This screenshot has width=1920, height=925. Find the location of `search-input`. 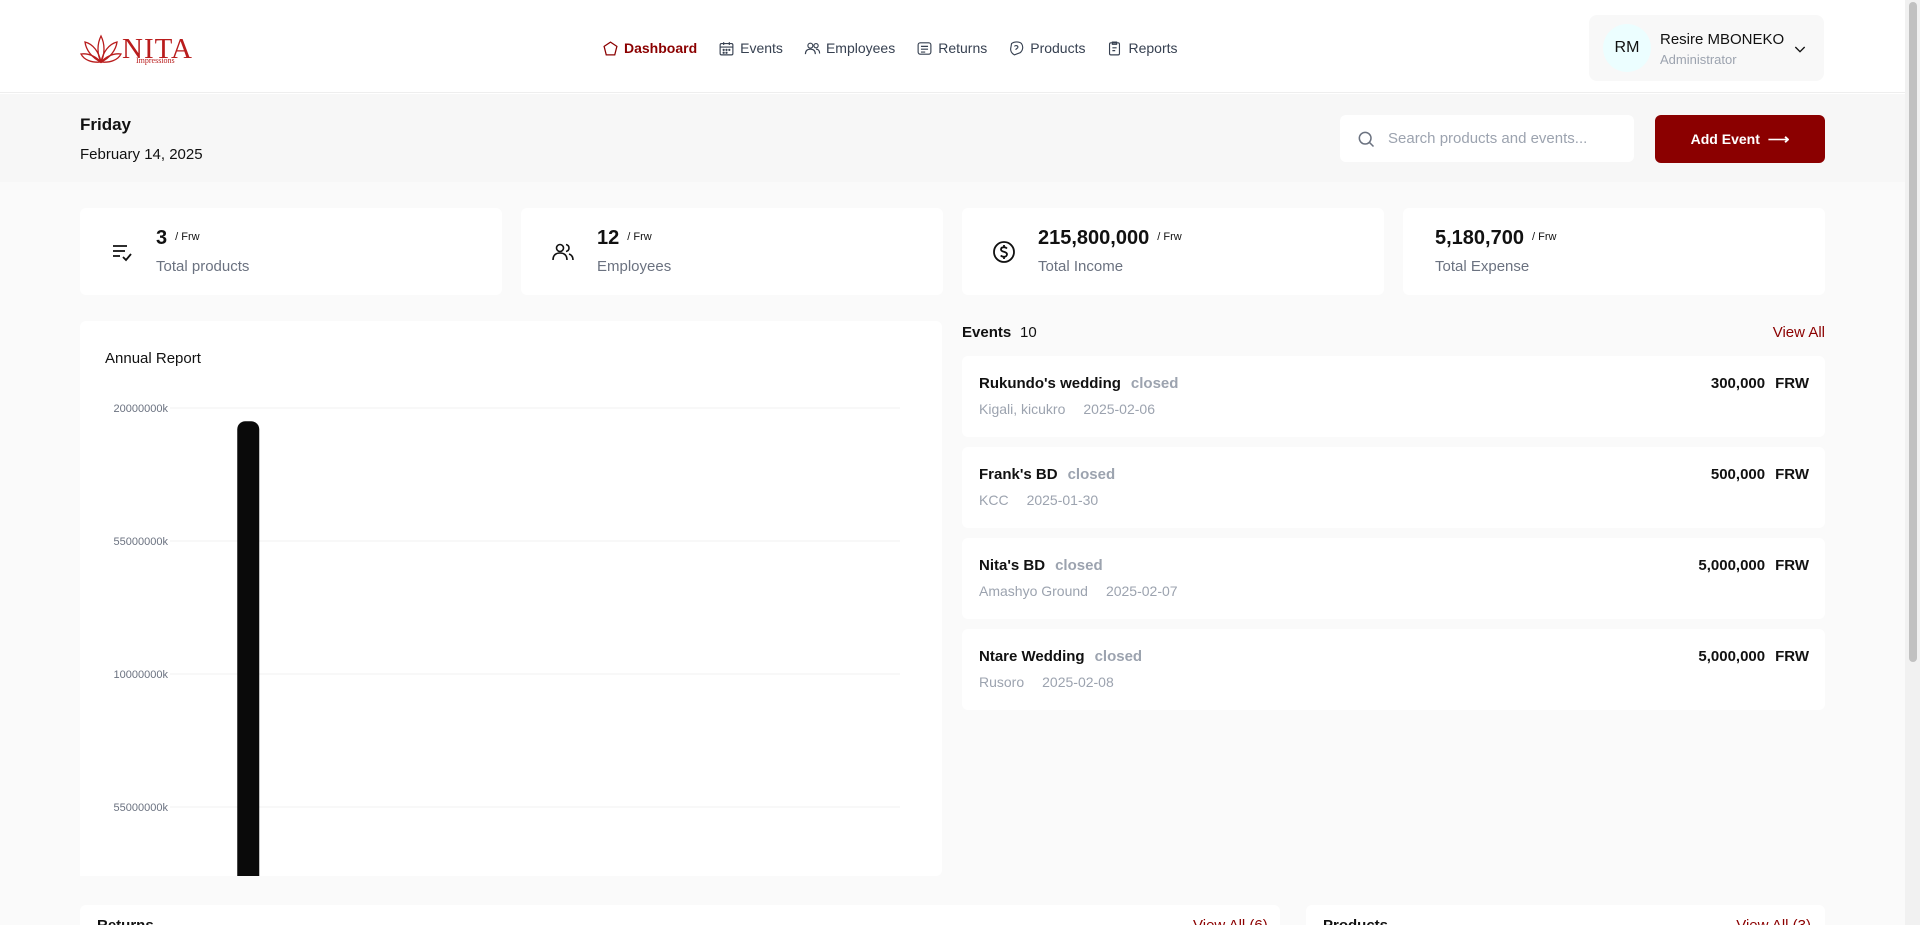

search-input is located at coordinates (1503, 138).